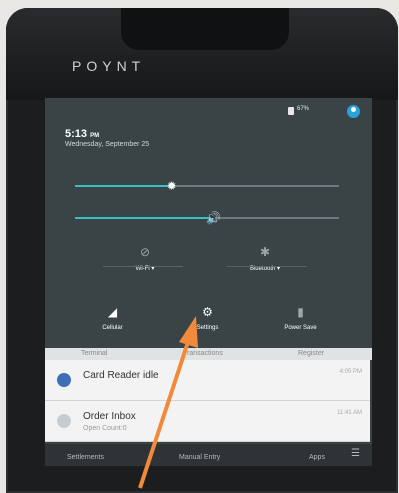  Describe the element at coordinates (165, 412) in the screenshot. I see `arrow-shaft` at that location.